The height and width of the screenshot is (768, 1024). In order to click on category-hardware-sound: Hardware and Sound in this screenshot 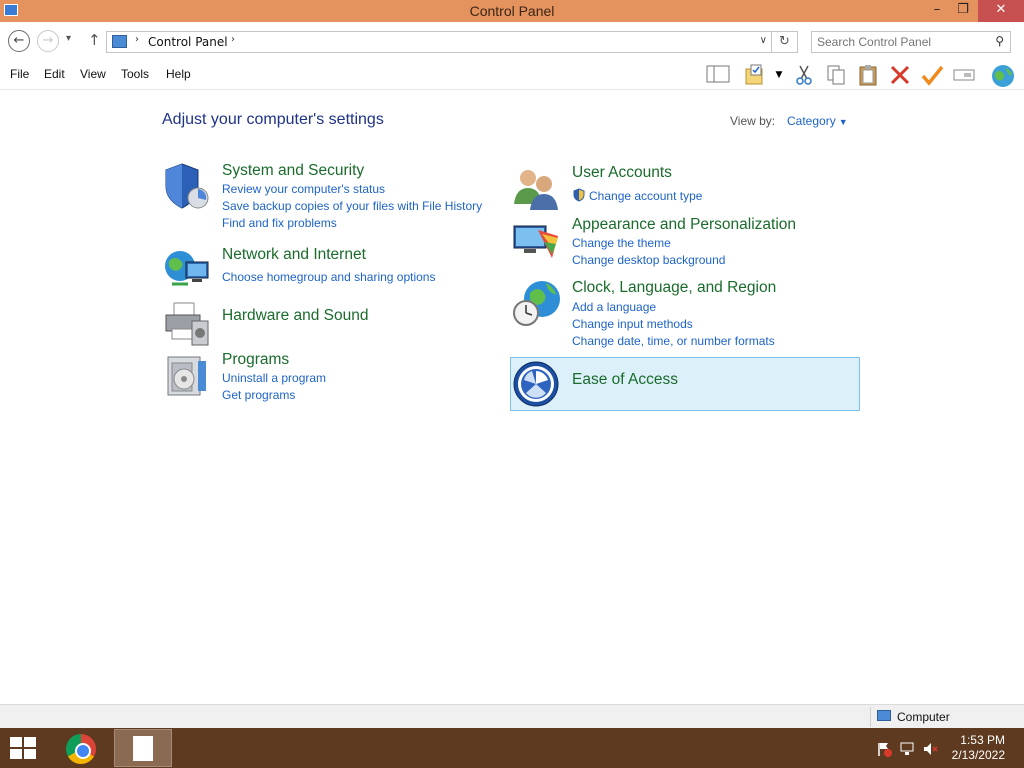, I will do `click(332, 324)`.